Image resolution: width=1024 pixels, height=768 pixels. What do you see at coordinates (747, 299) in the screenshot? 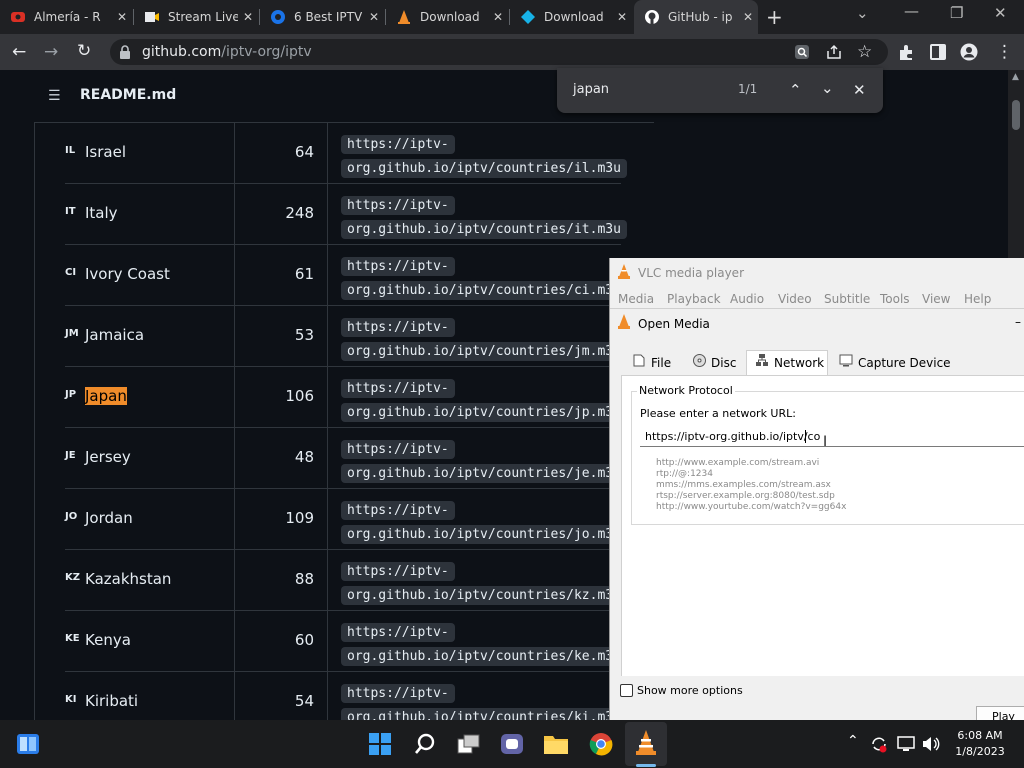
I see `vlc-menu-audio: Audio` at bounding box center [747, 299].